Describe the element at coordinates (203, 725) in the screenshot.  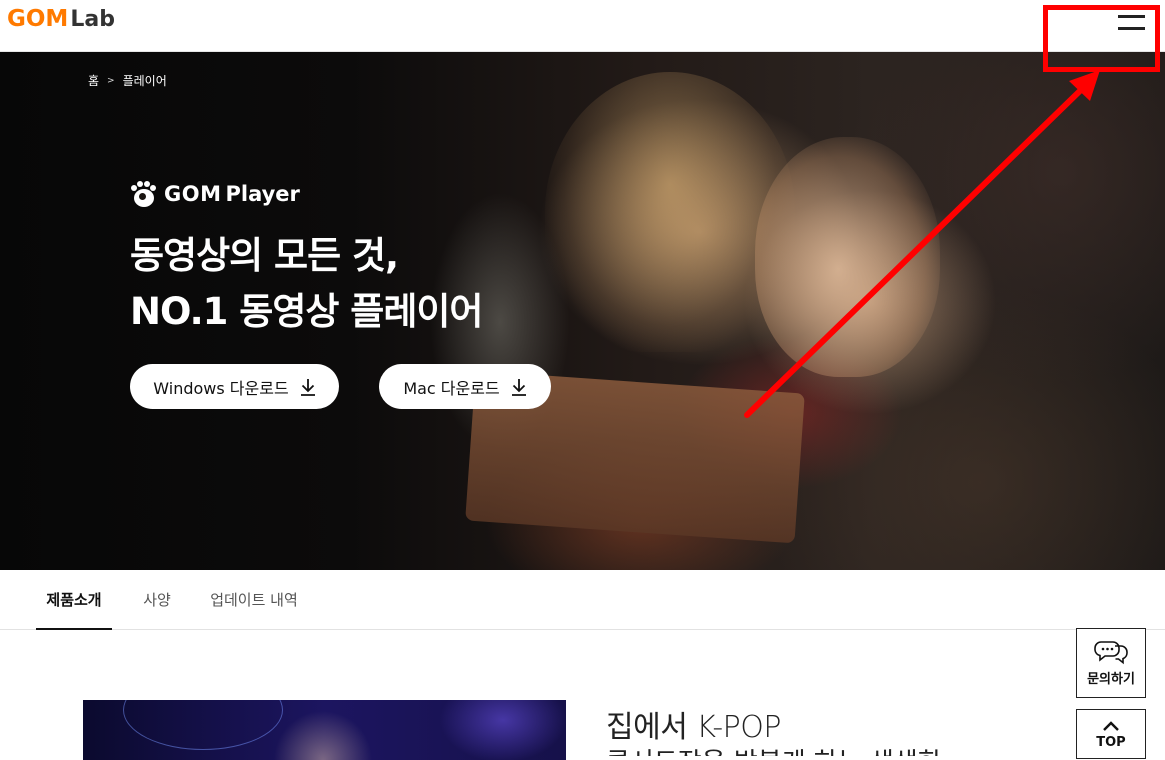
I see `decorative-ring` at that location.